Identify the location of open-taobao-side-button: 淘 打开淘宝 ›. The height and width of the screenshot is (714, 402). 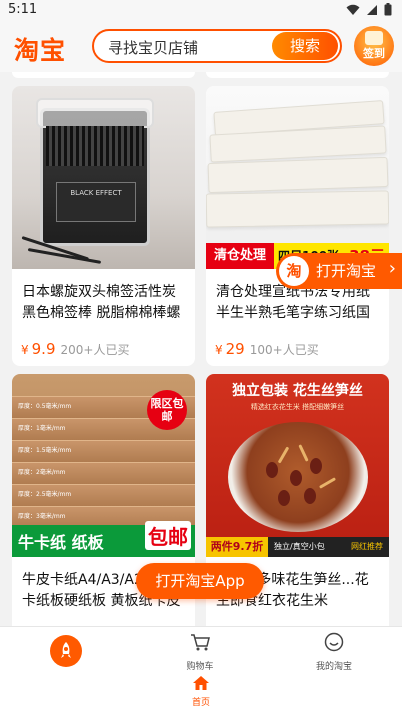
(339, 271).